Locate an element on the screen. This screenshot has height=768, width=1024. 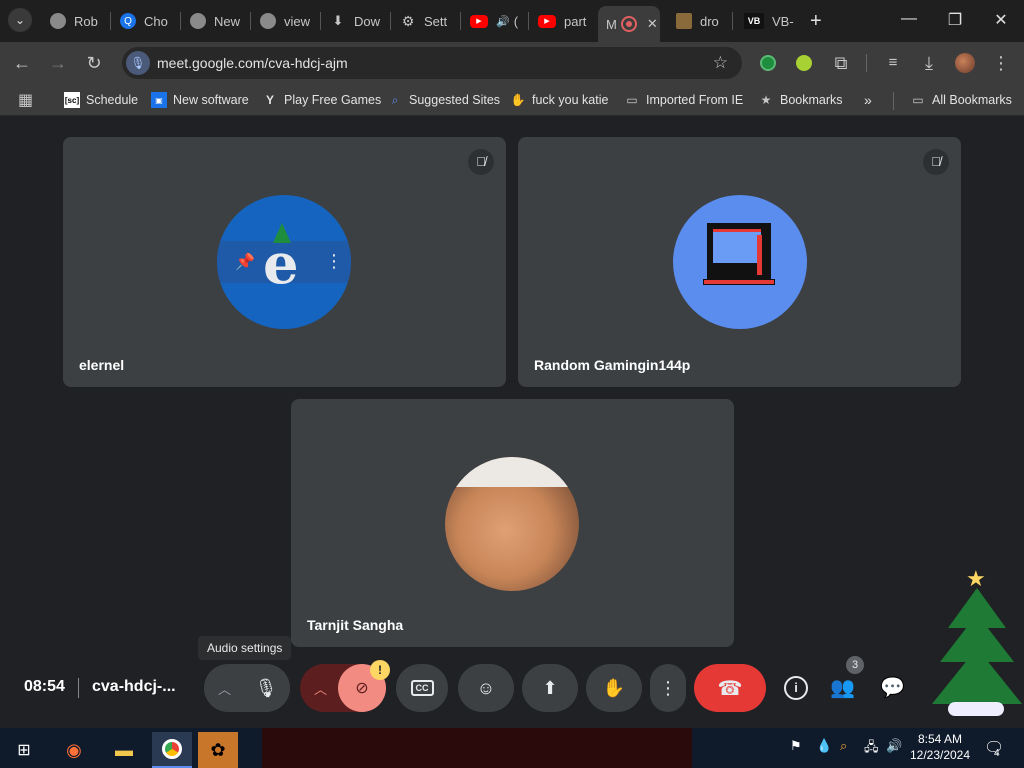
q-icon: Q is located at coordinates (128, 21).